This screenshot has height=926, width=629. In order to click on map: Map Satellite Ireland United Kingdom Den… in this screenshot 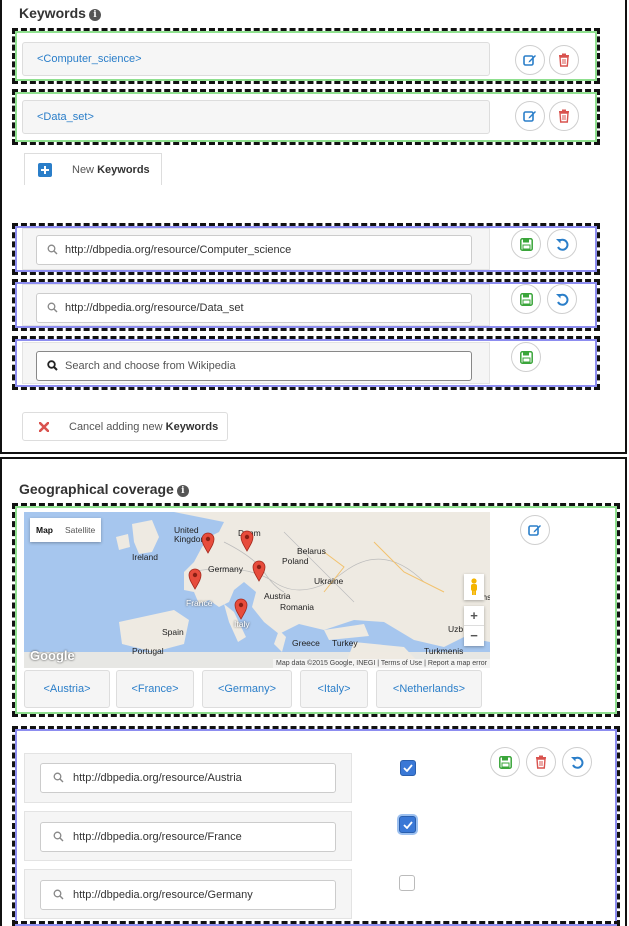, I will do `click(257, 590)`.